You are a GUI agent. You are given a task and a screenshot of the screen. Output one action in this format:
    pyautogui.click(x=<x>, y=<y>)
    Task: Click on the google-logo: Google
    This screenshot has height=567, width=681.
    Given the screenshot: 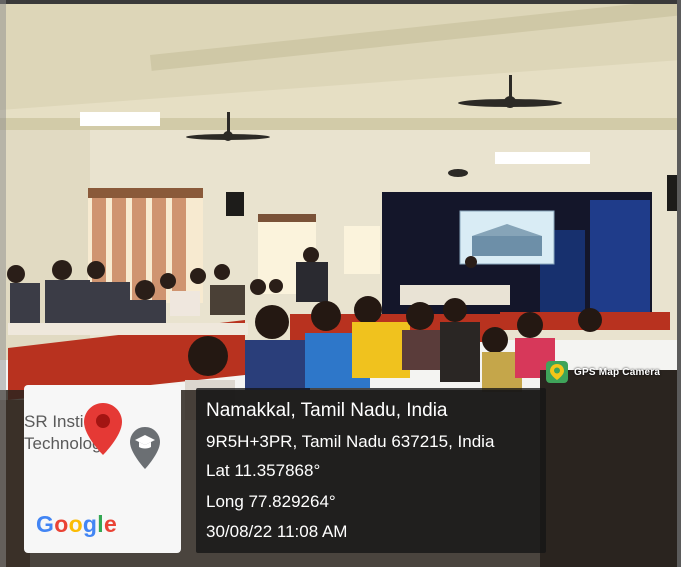 What is the action you would take?
    pyautogui.click(x=77, y=524)
    